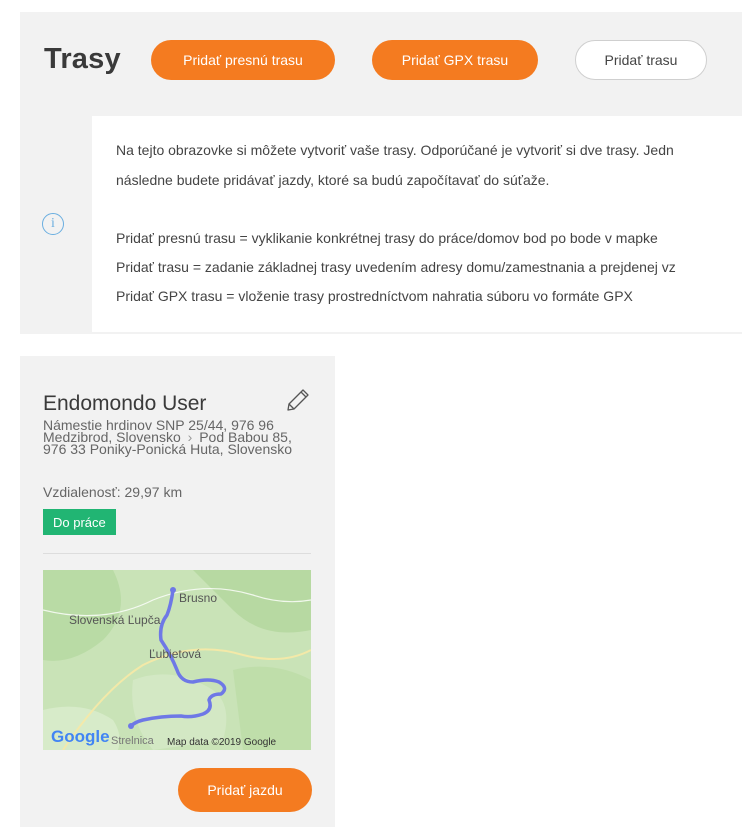  What do you see at coordinates (641, 60) in the screenshot?
I see `add-route-button: Pridať trasu` at bounding box center [641, 60].